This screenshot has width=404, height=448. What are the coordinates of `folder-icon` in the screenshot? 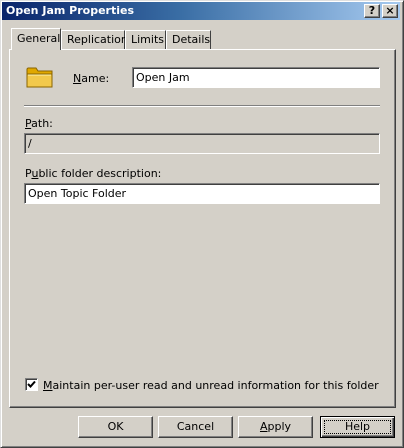 It's located at (39, 77).